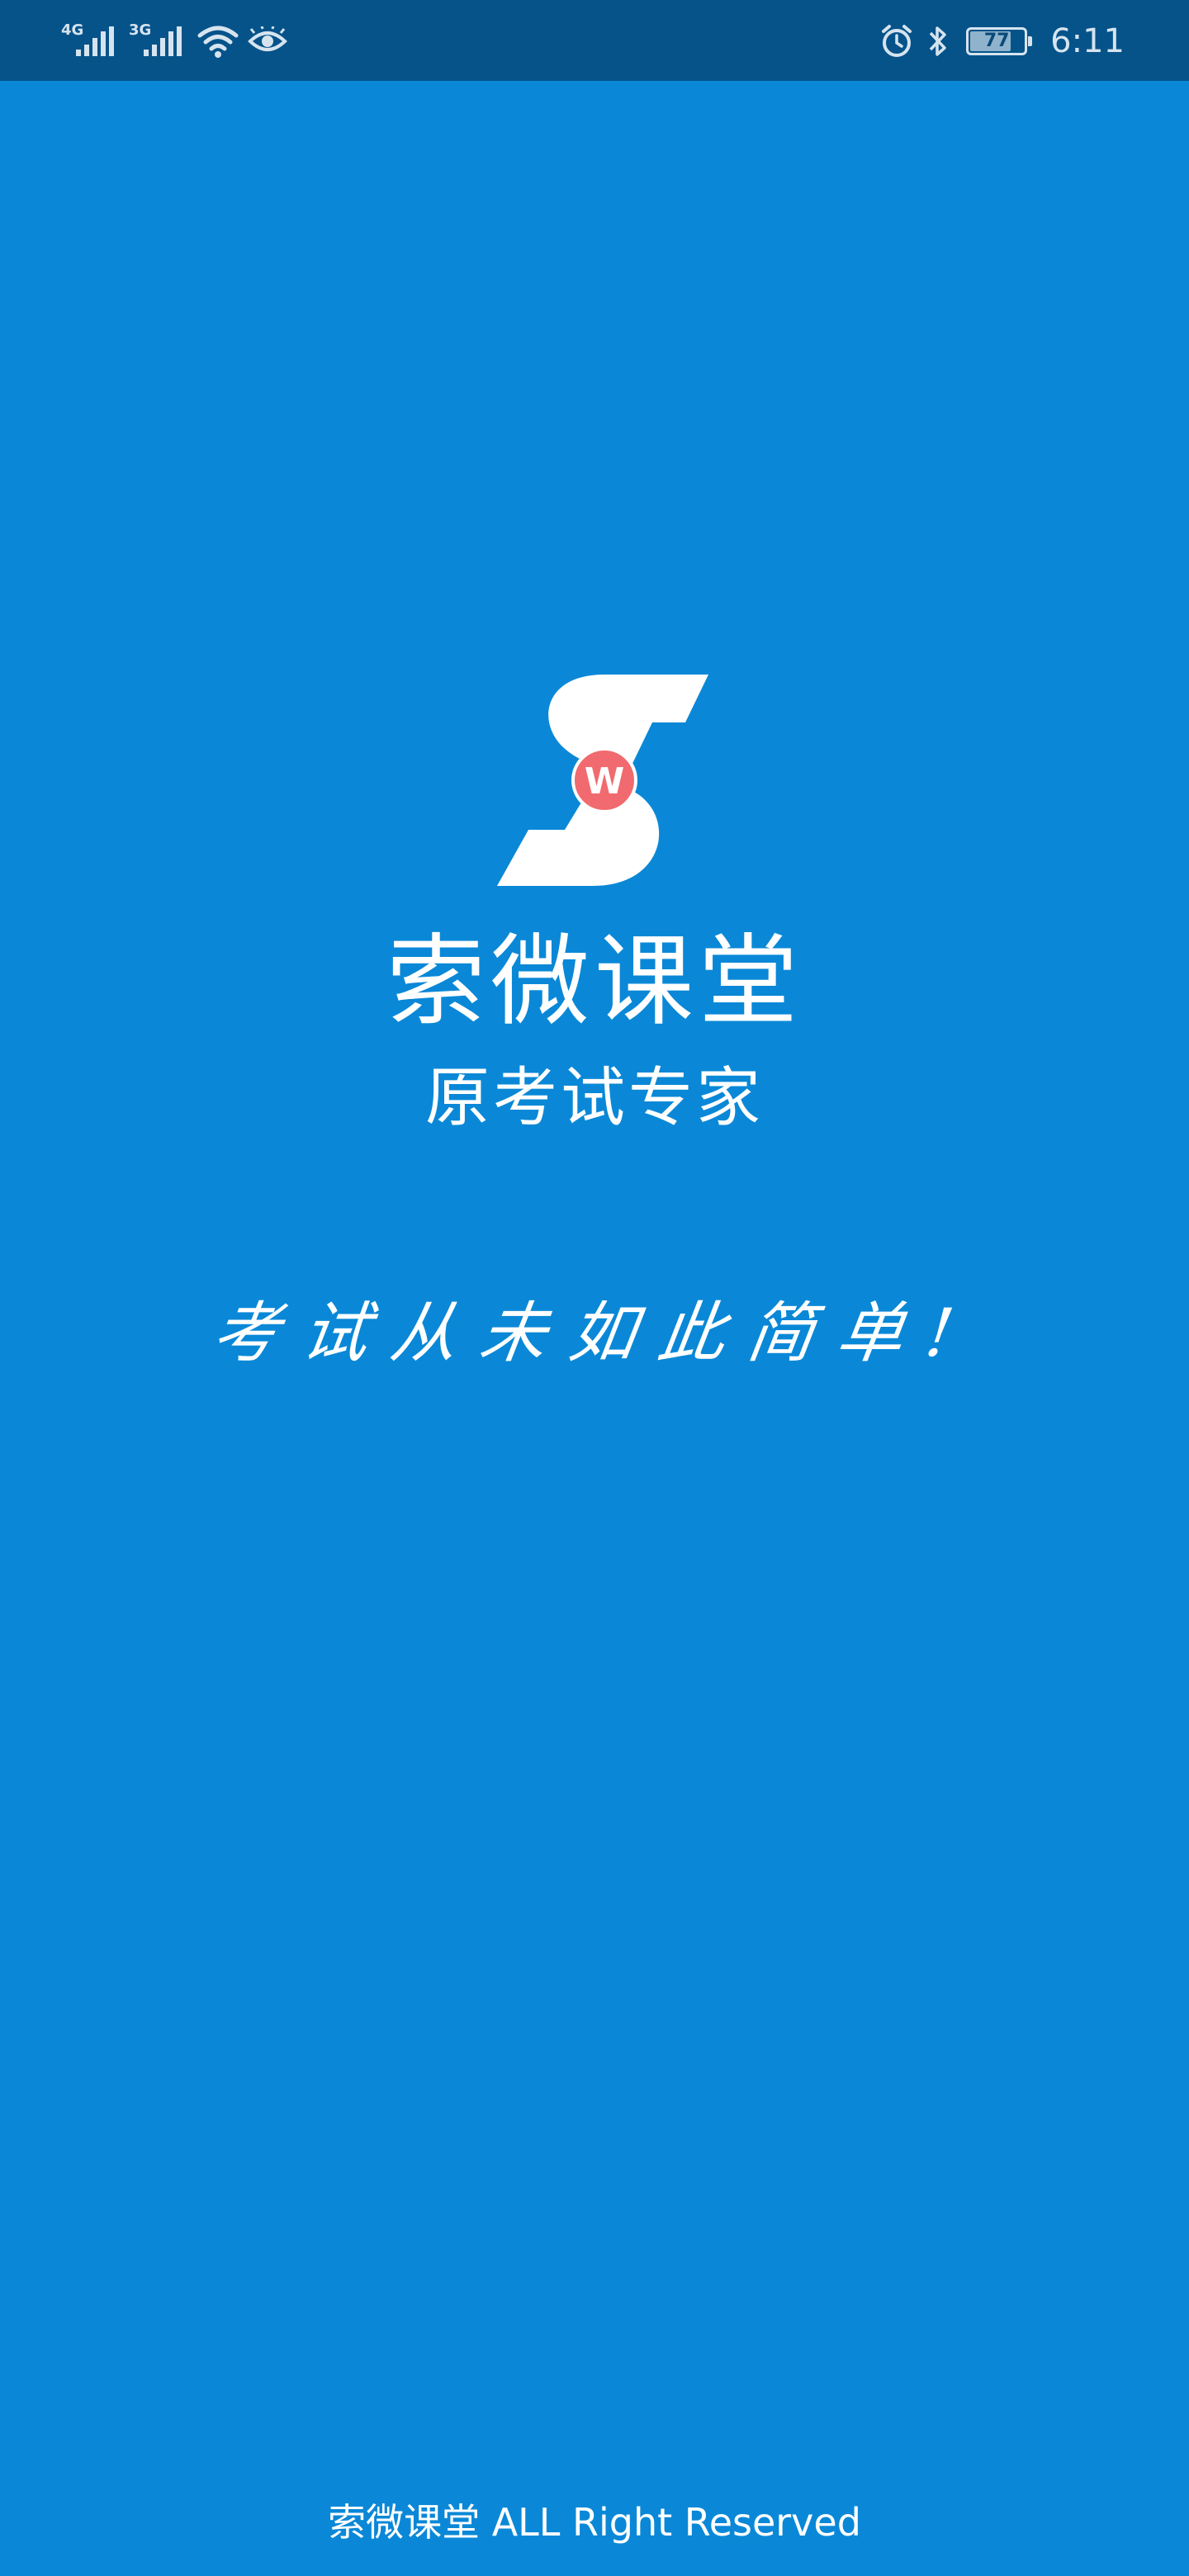 The image size is (1189, 2576). Describe the element at coordinates (938, 41) in the screenshot. I see `bluetooth-icon` at that location.